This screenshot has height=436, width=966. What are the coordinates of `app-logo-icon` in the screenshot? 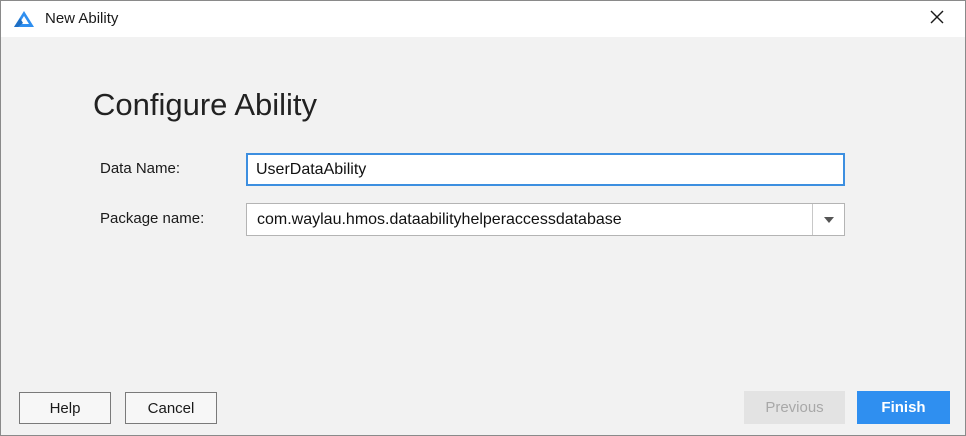 It's located at (24, 19).